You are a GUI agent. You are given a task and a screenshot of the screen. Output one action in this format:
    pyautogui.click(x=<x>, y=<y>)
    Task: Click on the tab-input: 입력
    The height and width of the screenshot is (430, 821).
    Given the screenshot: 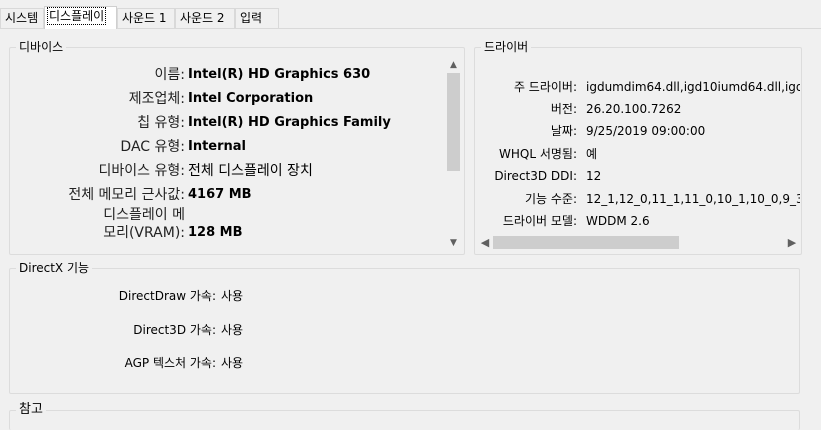 What is the action you would take?
    pyautogui.click(x=257, y=18)
    